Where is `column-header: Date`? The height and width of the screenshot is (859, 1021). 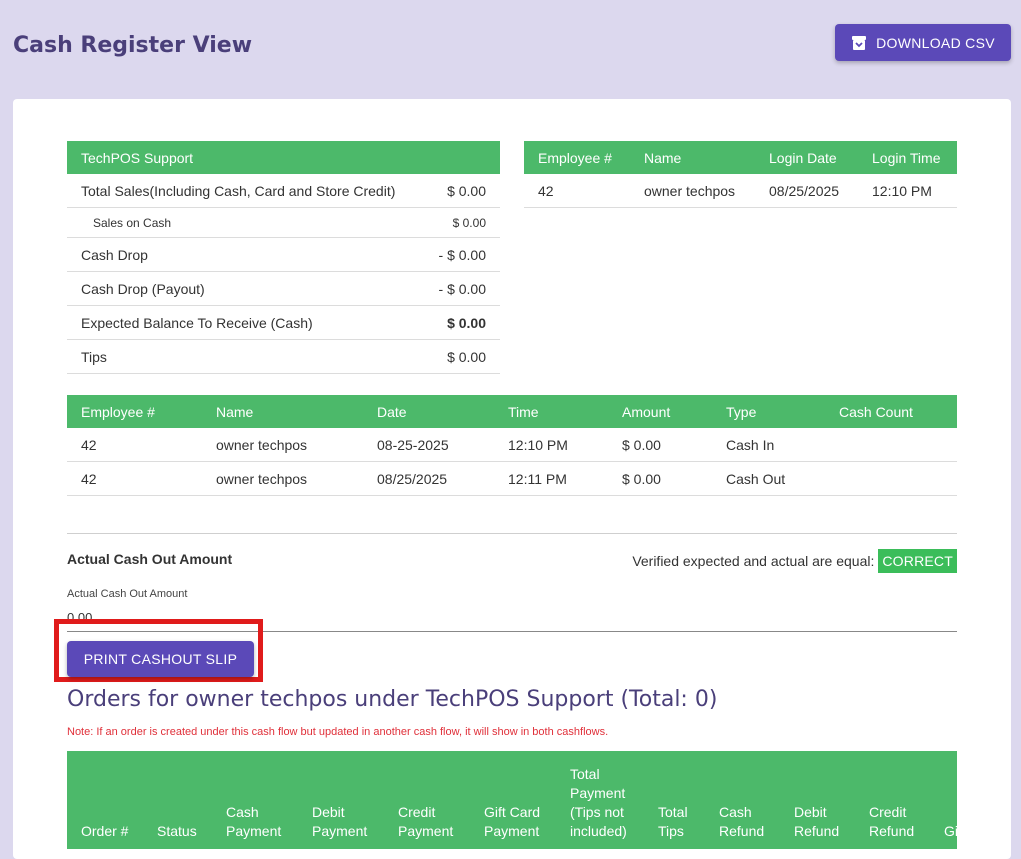 column-header: Date is located at coordinates (428, 411).